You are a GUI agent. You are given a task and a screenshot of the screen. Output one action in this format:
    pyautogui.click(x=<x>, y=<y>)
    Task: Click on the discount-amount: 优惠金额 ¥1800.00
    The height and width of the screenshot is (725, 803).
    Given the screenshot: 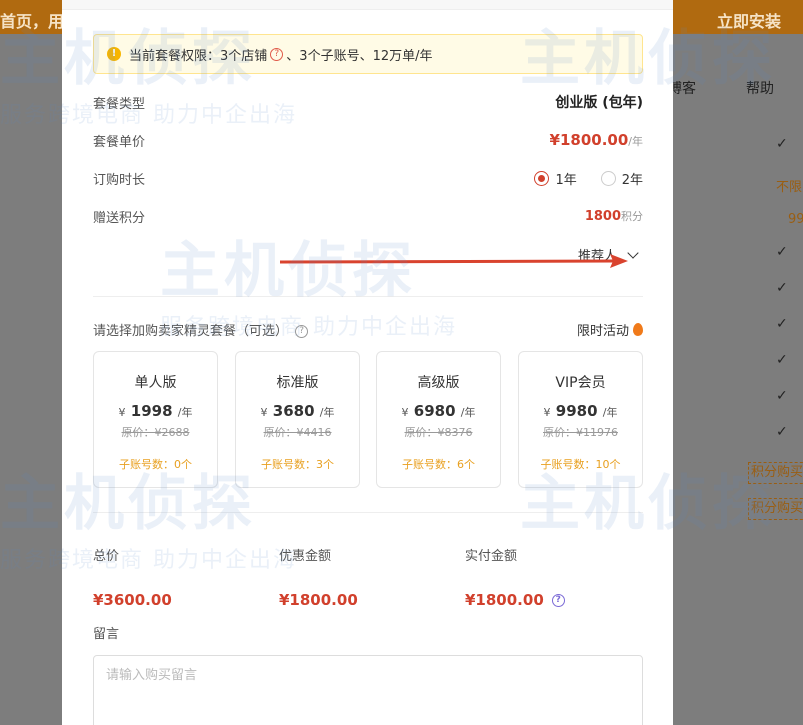 What is the action you would take?
    pyautogui.click(x=318, y=577)
    